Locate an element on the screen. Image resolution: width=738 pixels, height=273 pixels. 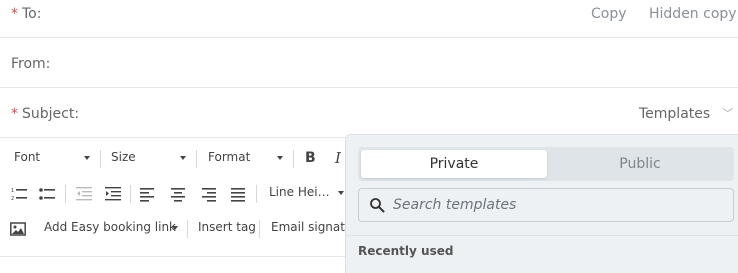
add-easy-booking-link-button: Add Easy booking link is located at coordinates (110, 227).